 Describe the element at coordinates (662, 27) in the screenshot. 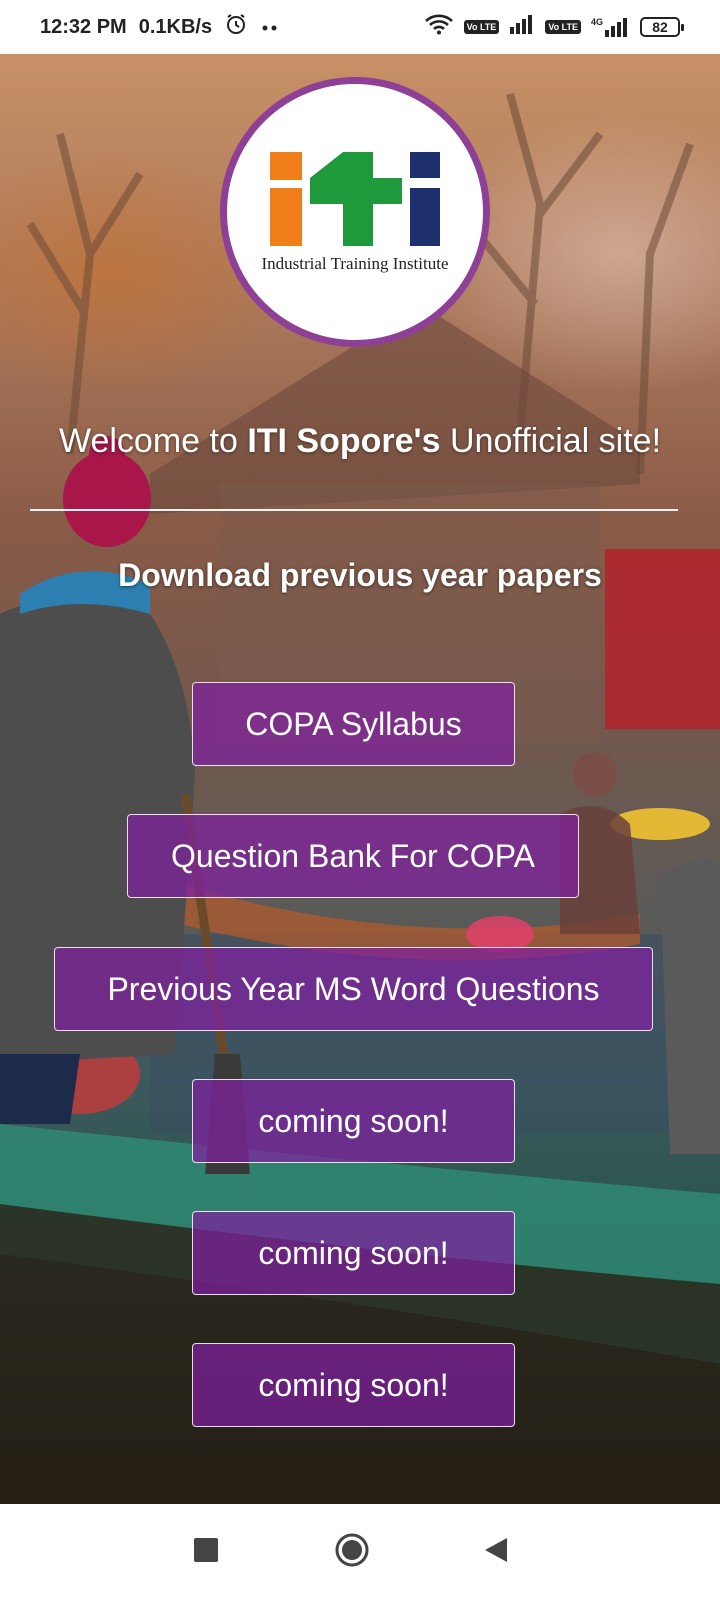

I see `battery-icon: 82` at that location.